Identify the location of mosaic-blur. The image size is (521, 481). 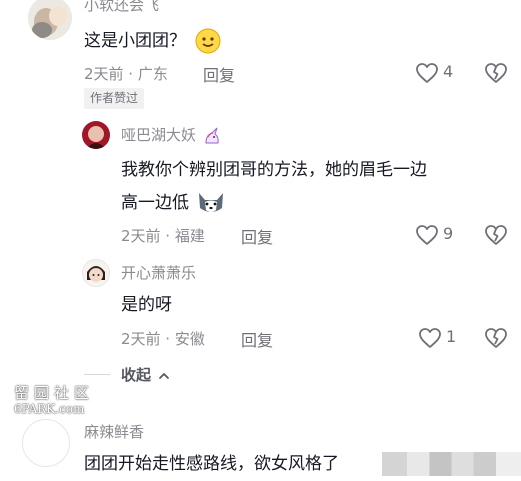
(451, 464).